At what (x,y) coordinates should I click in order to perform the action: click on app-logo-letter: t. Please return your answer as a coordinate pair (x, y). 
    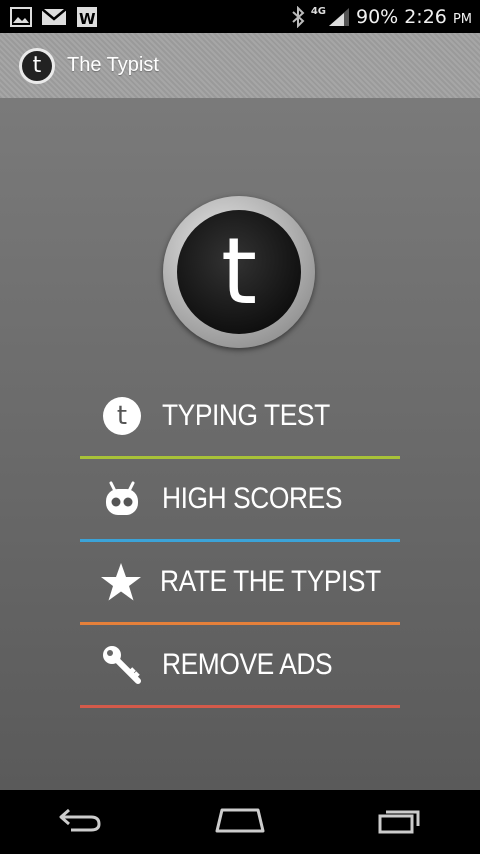
    Looking at the image, I should click on (239, 272).